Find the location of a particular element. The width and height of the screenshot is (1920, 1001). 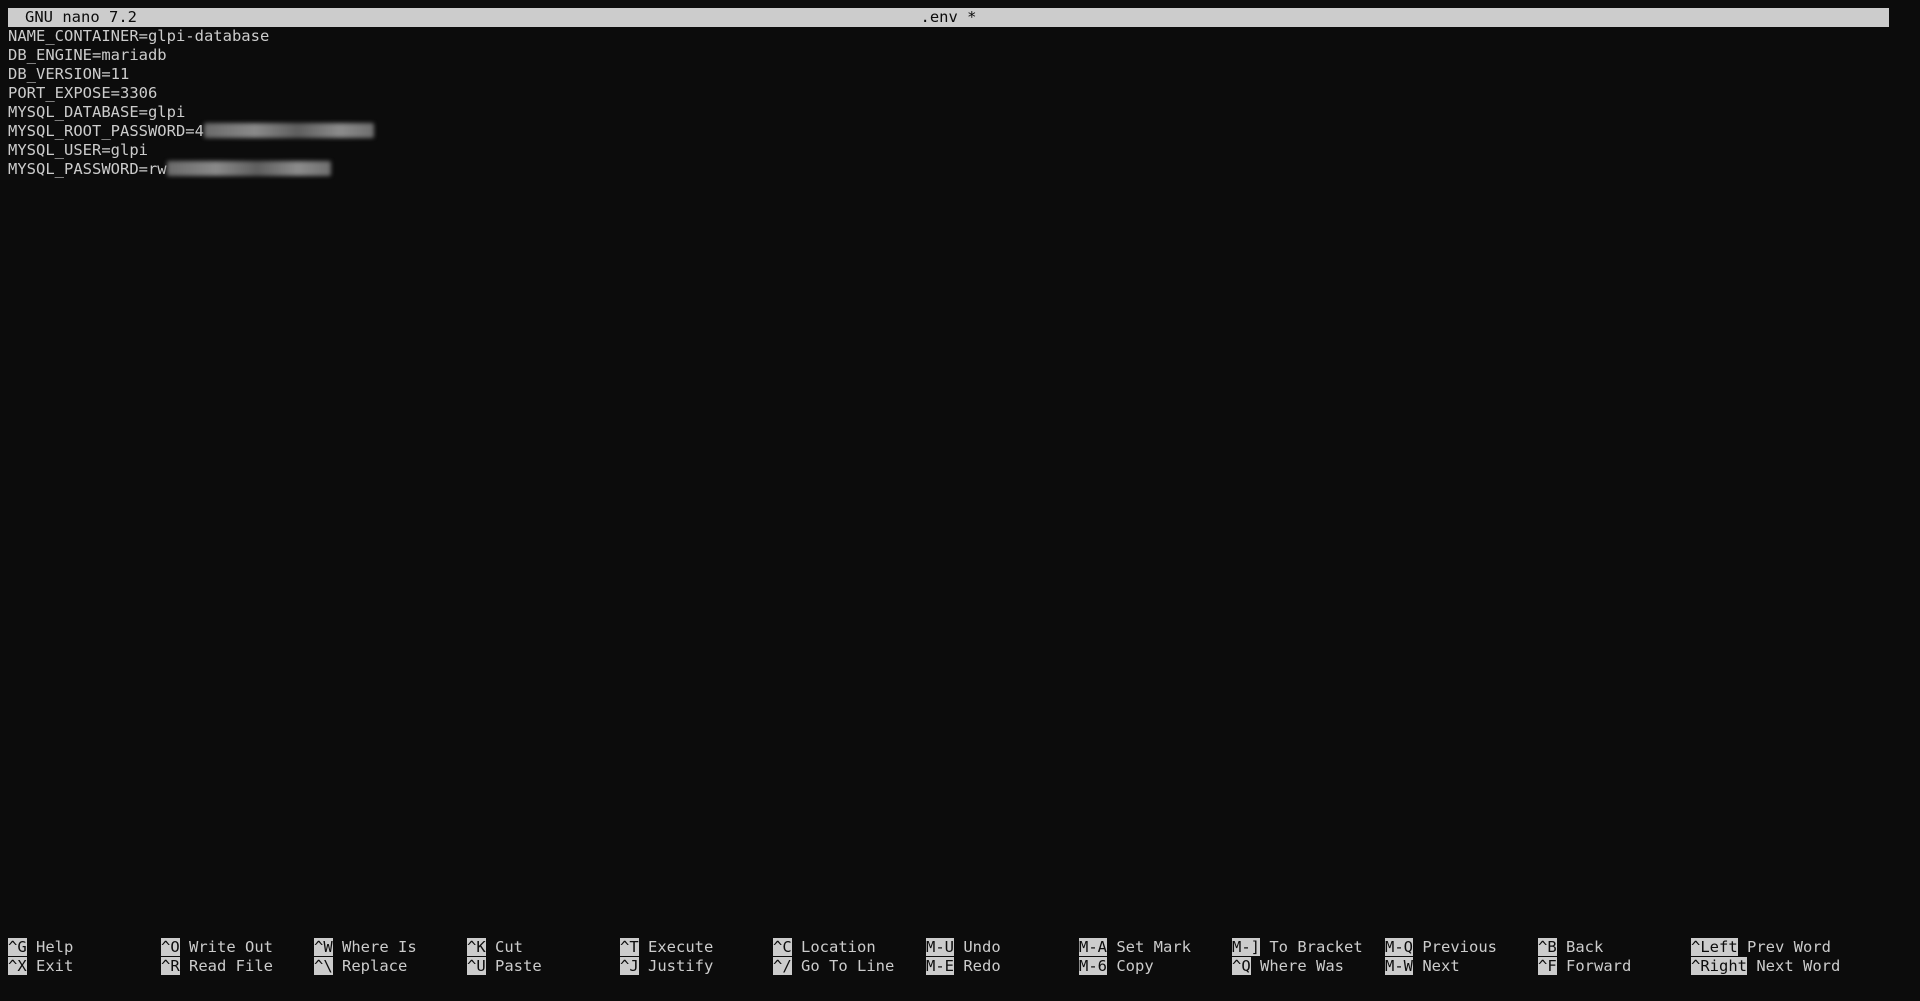

shortcut-write-out: ^O Write Out is located at coordinates (217, 947).